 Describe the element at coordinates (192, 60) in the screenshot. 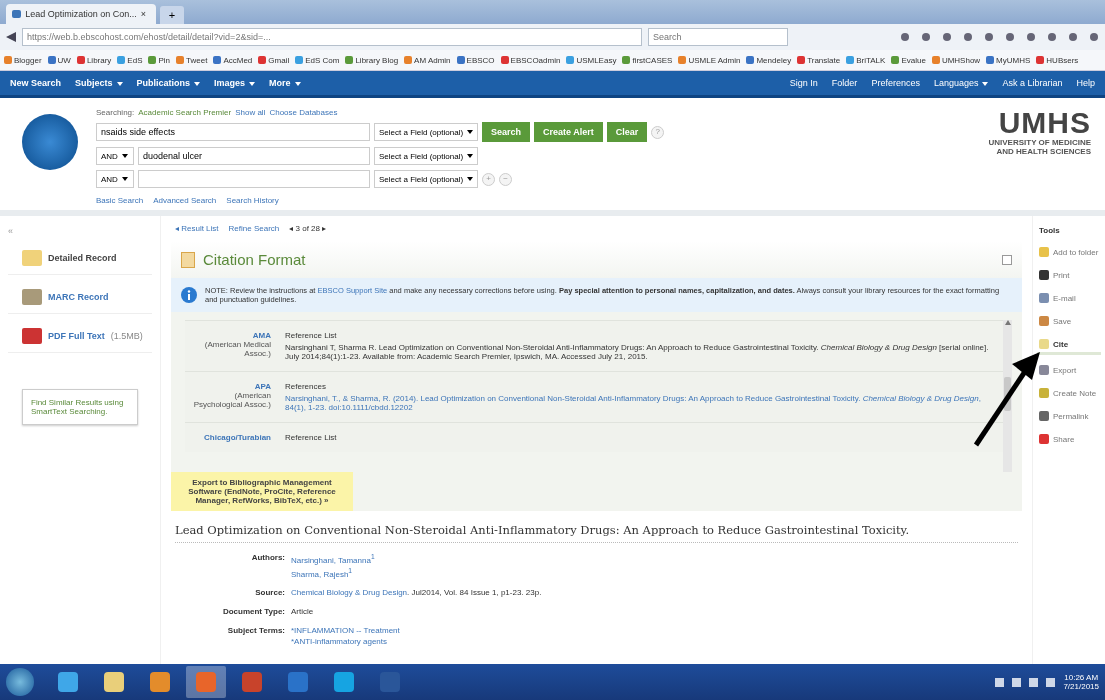

I see `bookmark: Tweet` at that location.